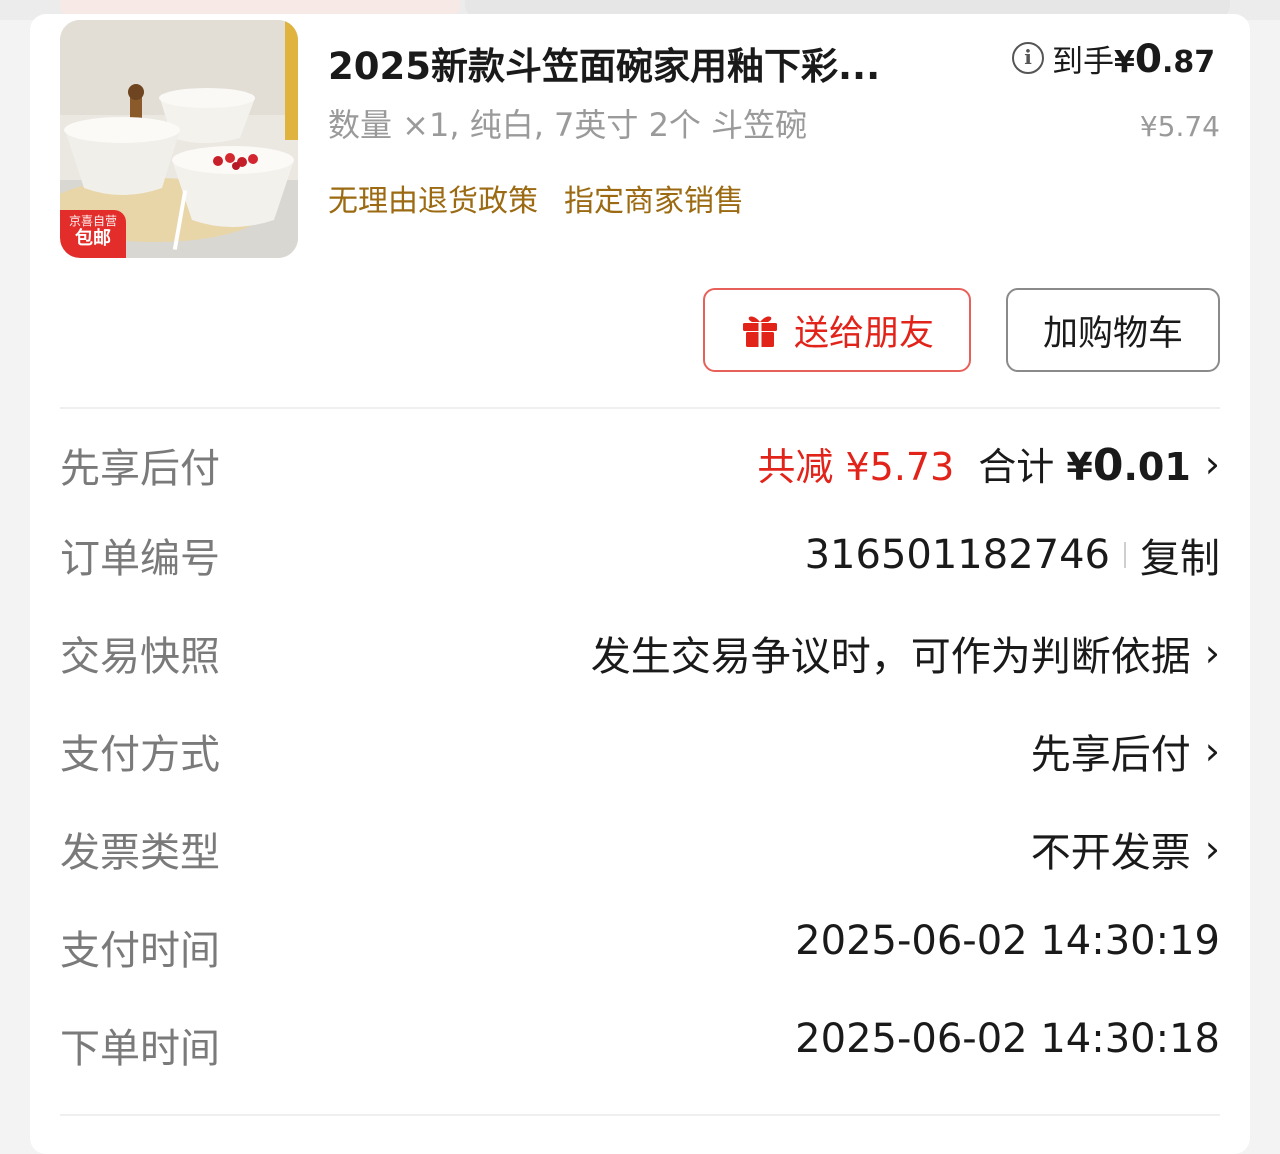 This screenshot has width=1280, height=1154. I want to click on order-number-label: 订单编号, so click(140, 559).